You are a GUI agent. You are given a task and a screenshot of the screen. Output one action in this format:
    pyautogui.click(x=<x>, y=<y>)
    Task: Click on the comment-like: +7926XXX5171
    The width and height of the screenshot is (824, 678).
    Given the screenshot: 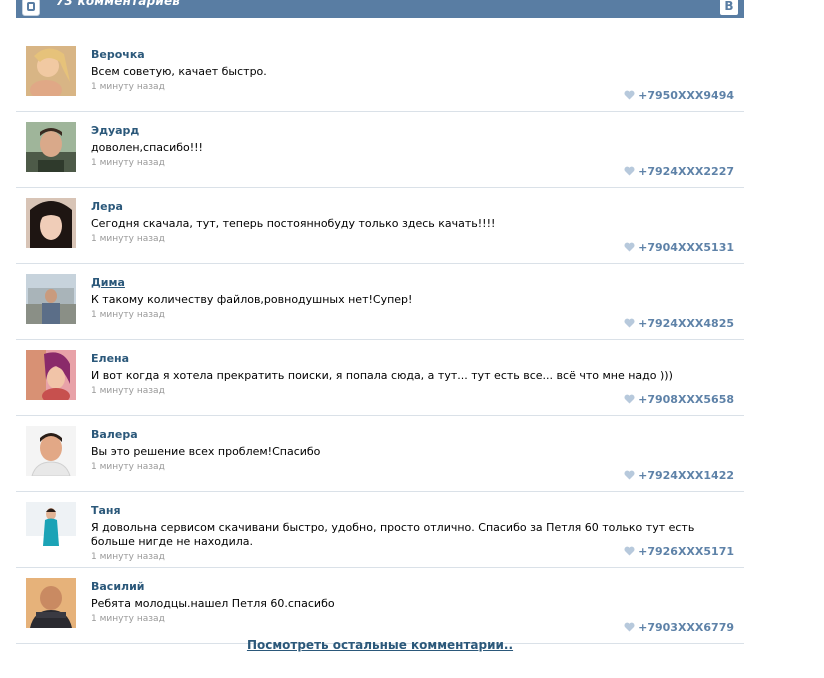 What is the action you would take?
    pyautogui.click(x=679, y=551)
    